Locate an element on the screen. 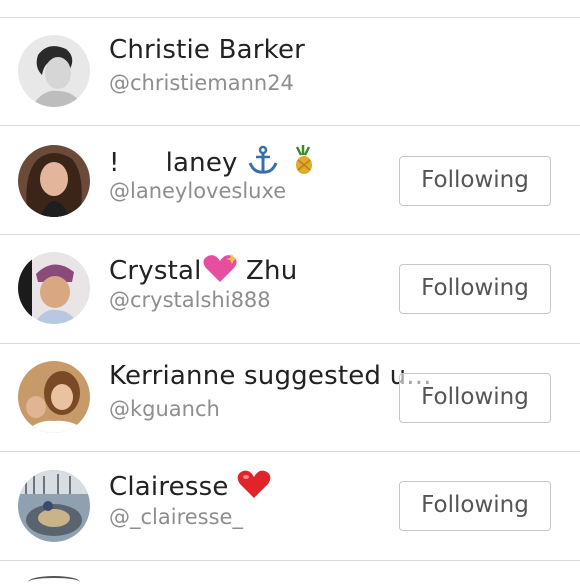  user-name-suffix: Zhu is located at coordinates (272, 271).